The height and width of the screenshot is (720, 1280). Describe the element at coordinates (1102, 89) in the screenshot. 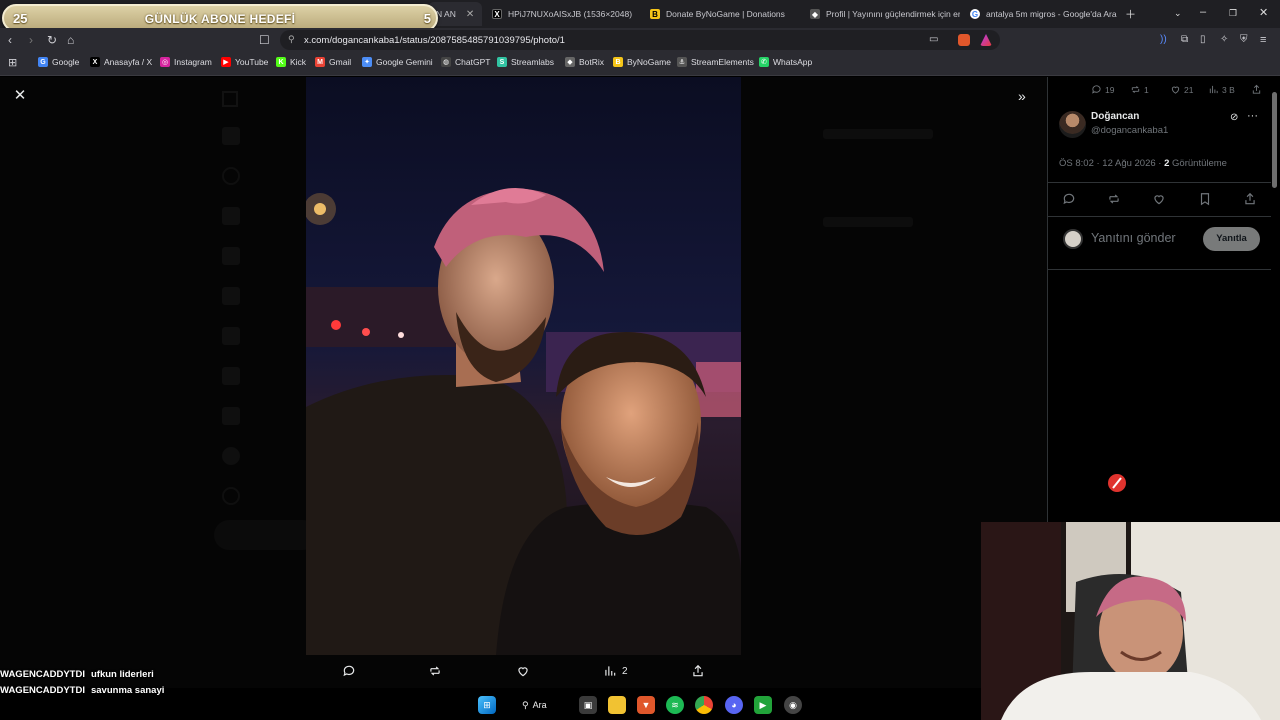

I see `reply-stat: 19` at that location.